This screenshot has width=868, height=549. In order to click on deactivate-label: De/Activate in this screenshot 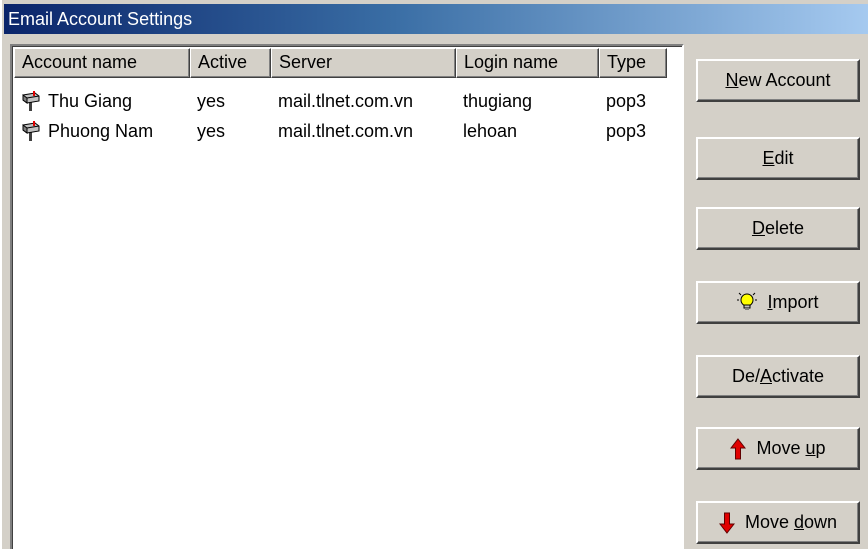, I will do `click(778, 376)`.